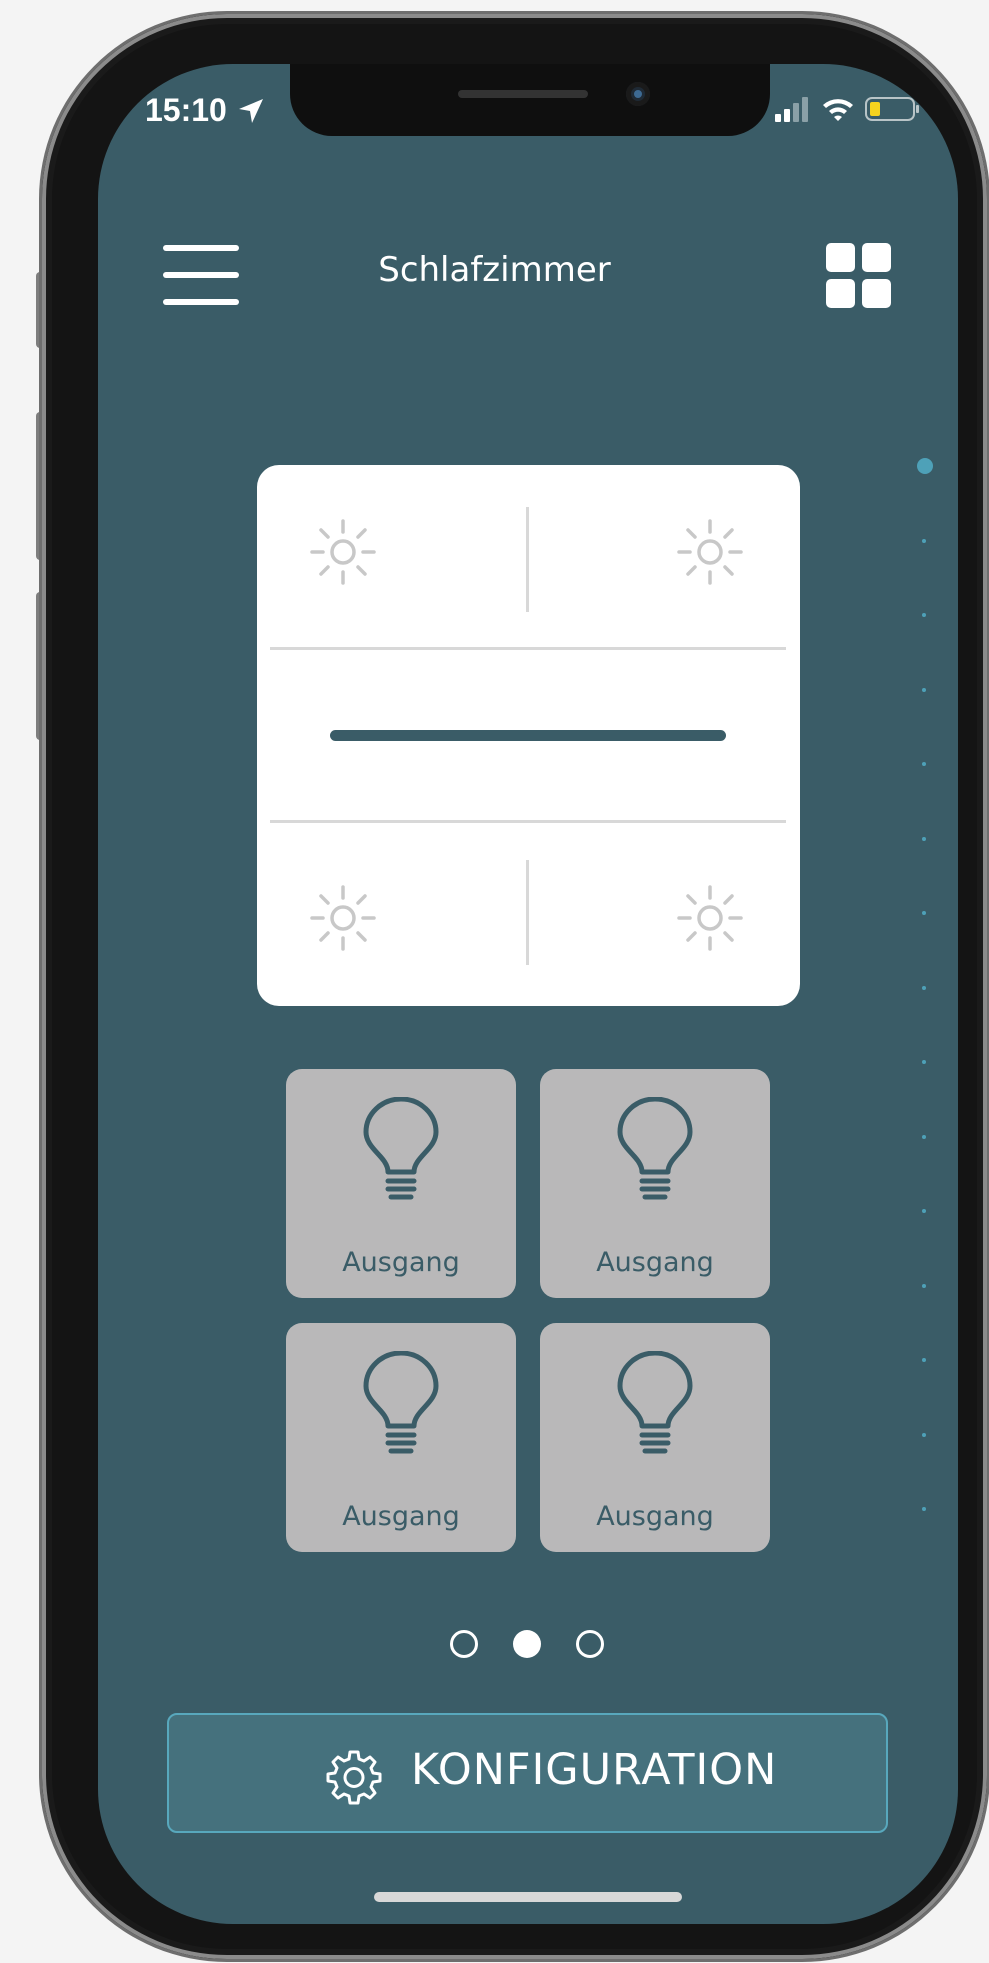  Describe the element at coordinates (838, 110) in the screenshot. I see `wifi-icon` at that location.